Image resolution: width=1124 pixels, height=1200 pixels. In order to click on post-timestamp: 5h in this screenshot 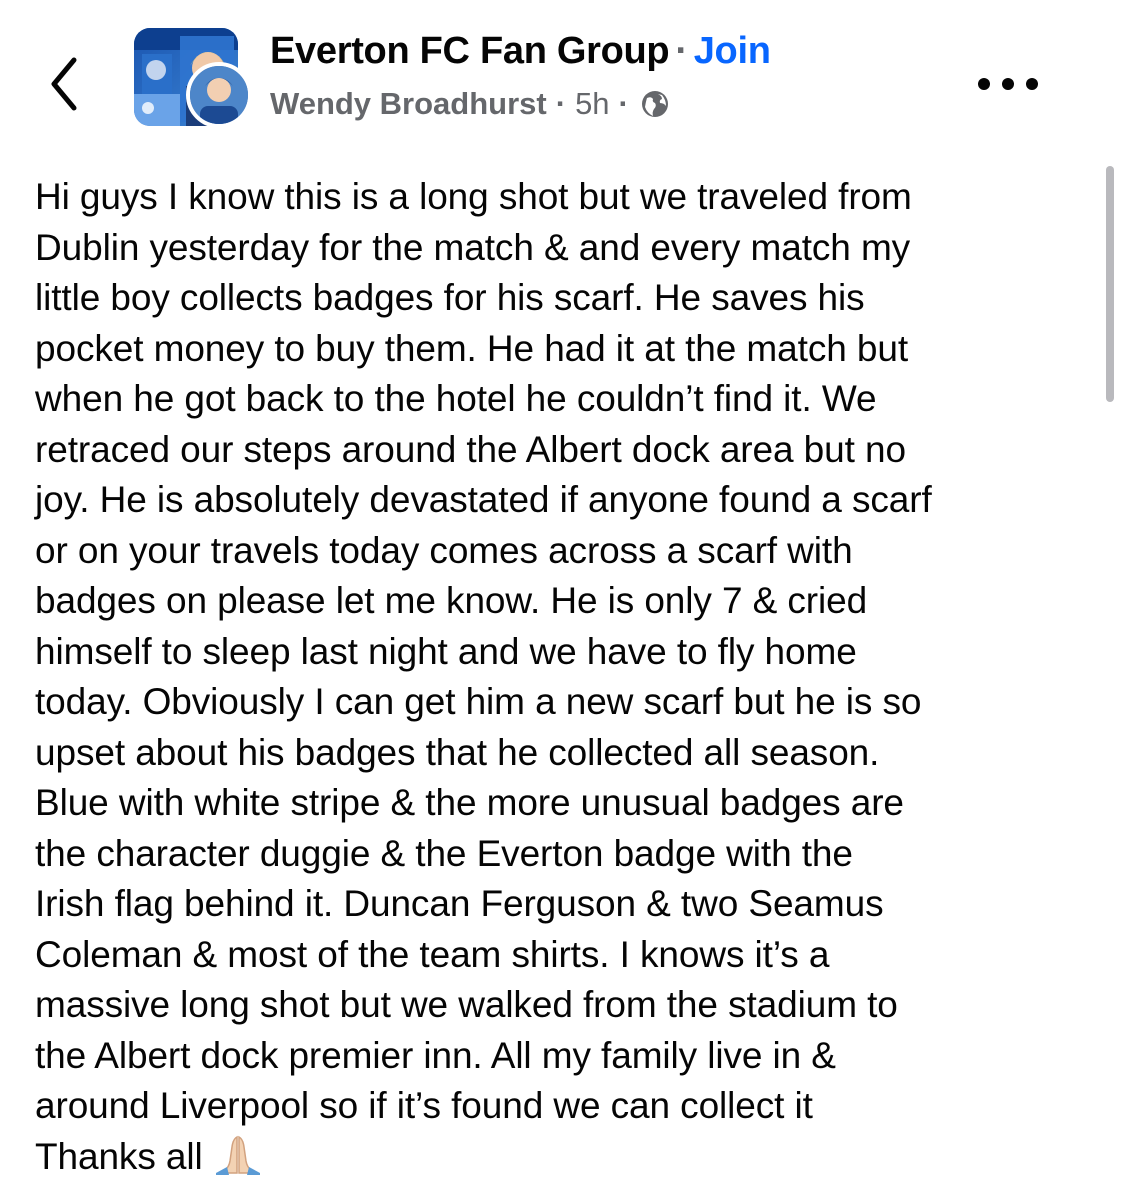, I will do `click(592, 104)`.